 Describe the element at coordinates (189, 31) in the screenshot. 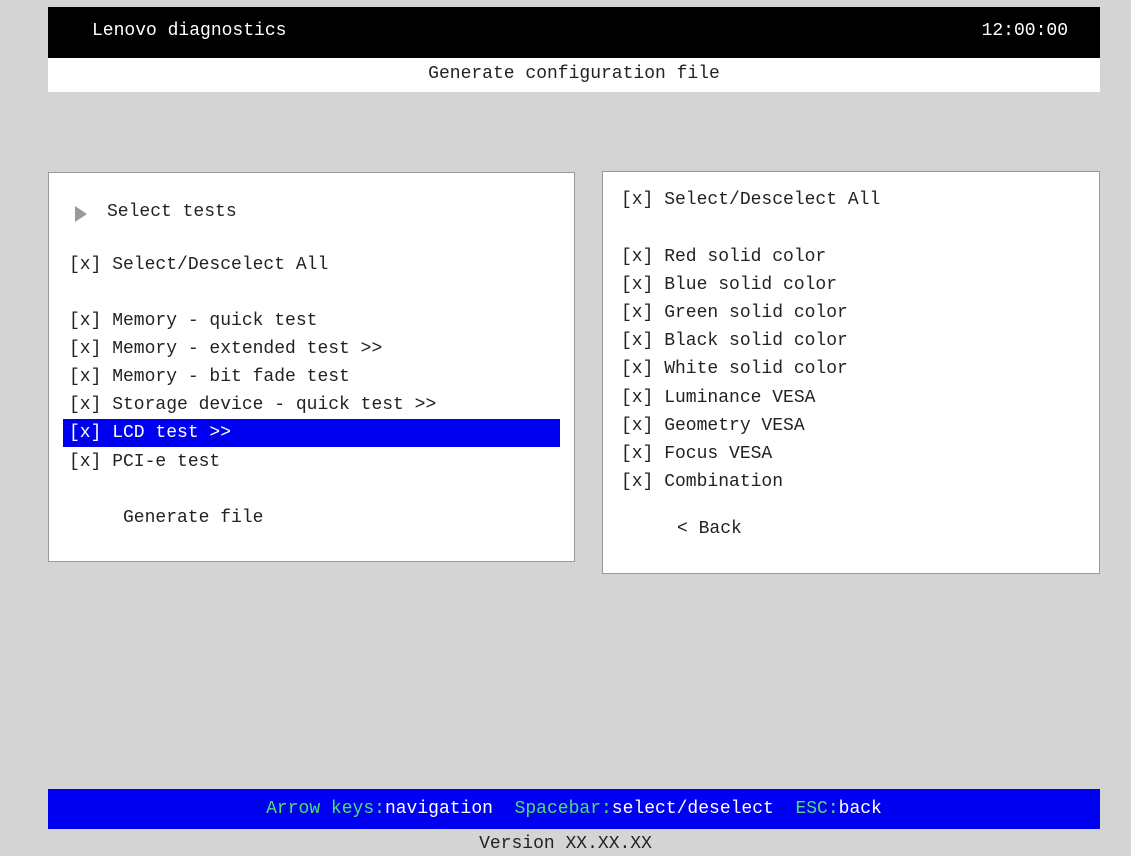

I see `app-title: Lenovo diagnostics` at that location.